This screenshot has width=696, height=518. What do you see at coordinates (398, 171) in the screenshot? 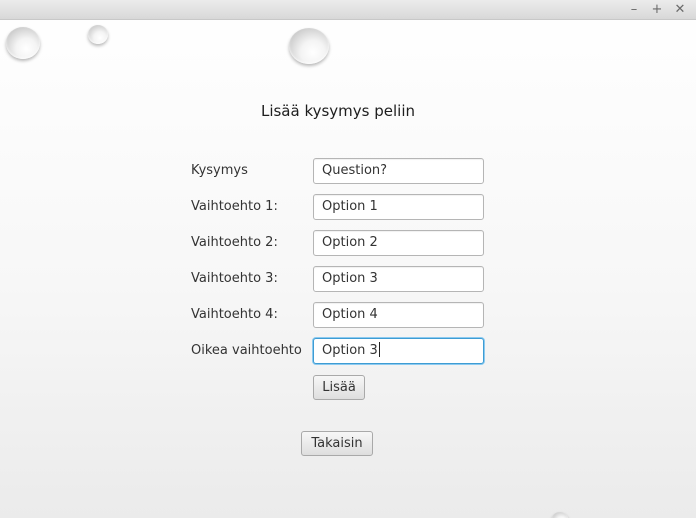
I see `question-input: Question?` at bounding box center [398, 171].